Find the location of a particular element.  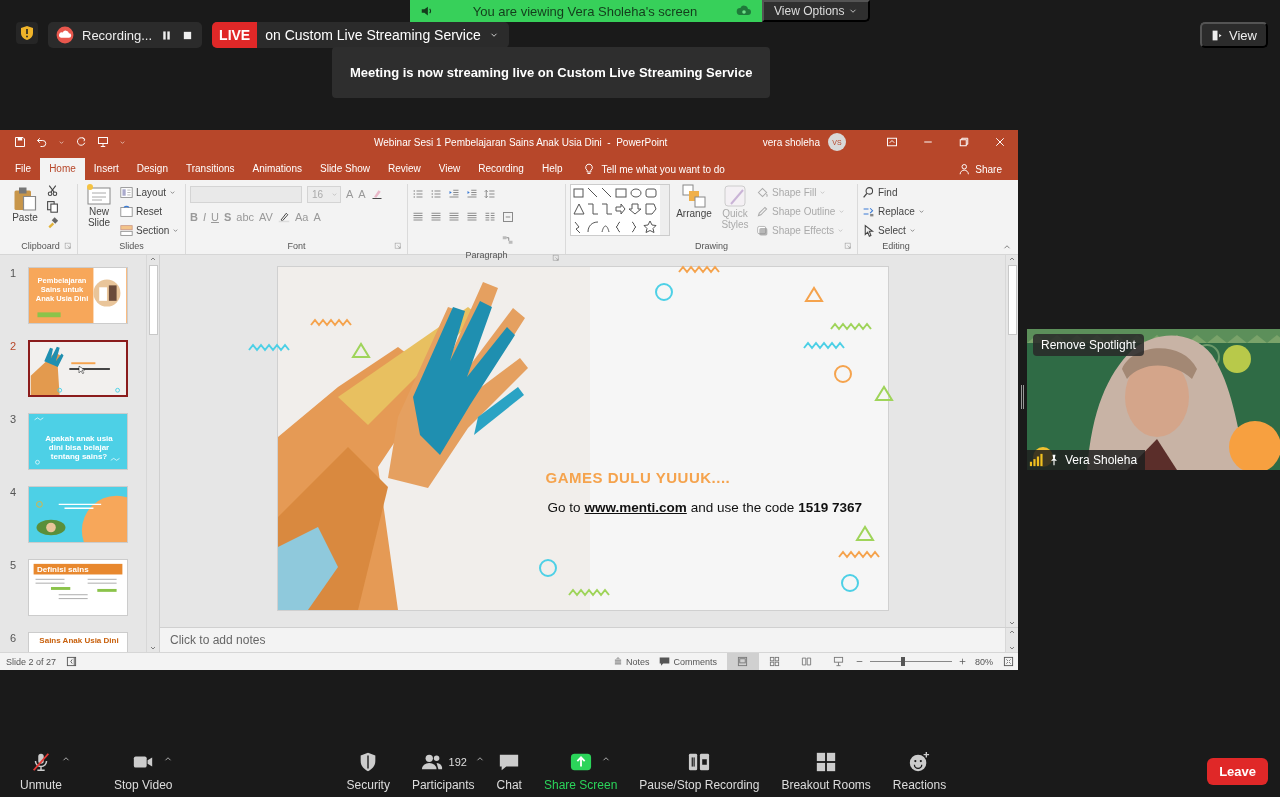

toolbar-button: Stop Video is located at coordinates (143, 771).